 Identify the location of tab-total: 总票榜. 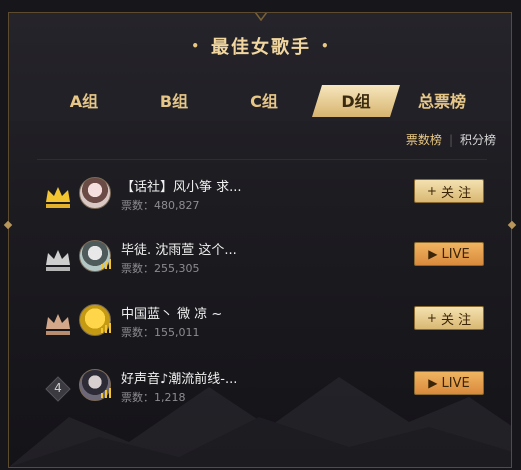
(442, 102).